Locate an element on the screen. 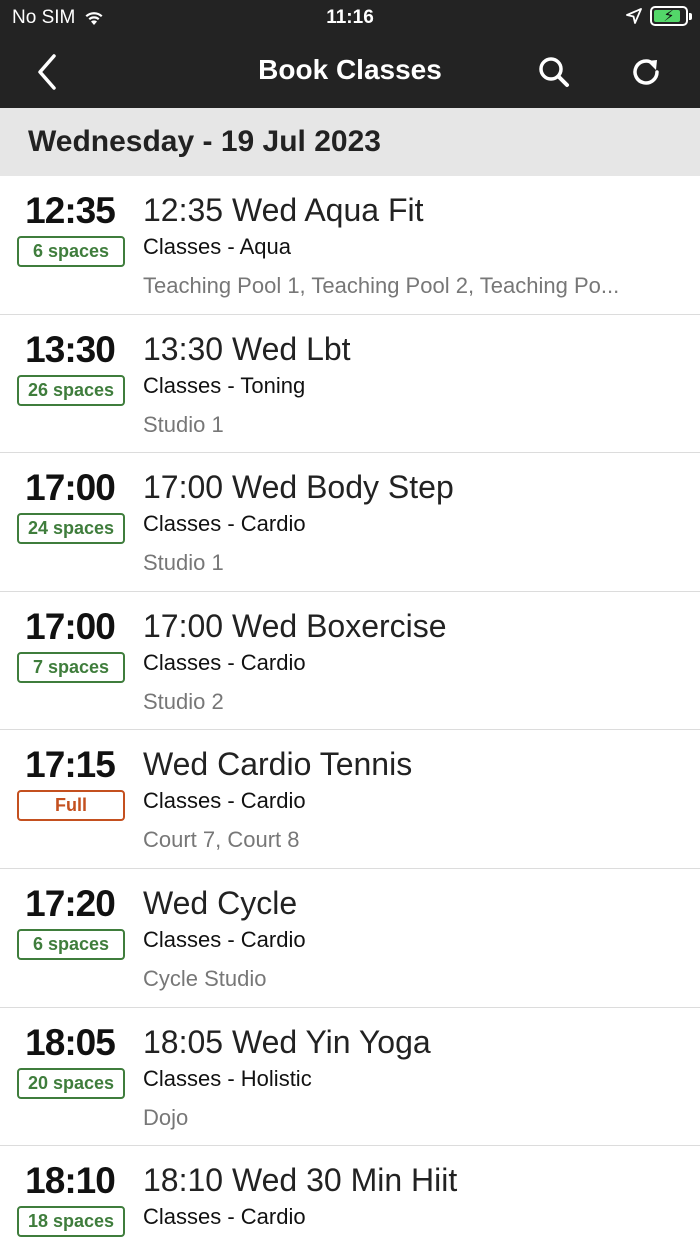 The image size is (700, 1244). availability-badge: Full is located at coordinates (71, 806).